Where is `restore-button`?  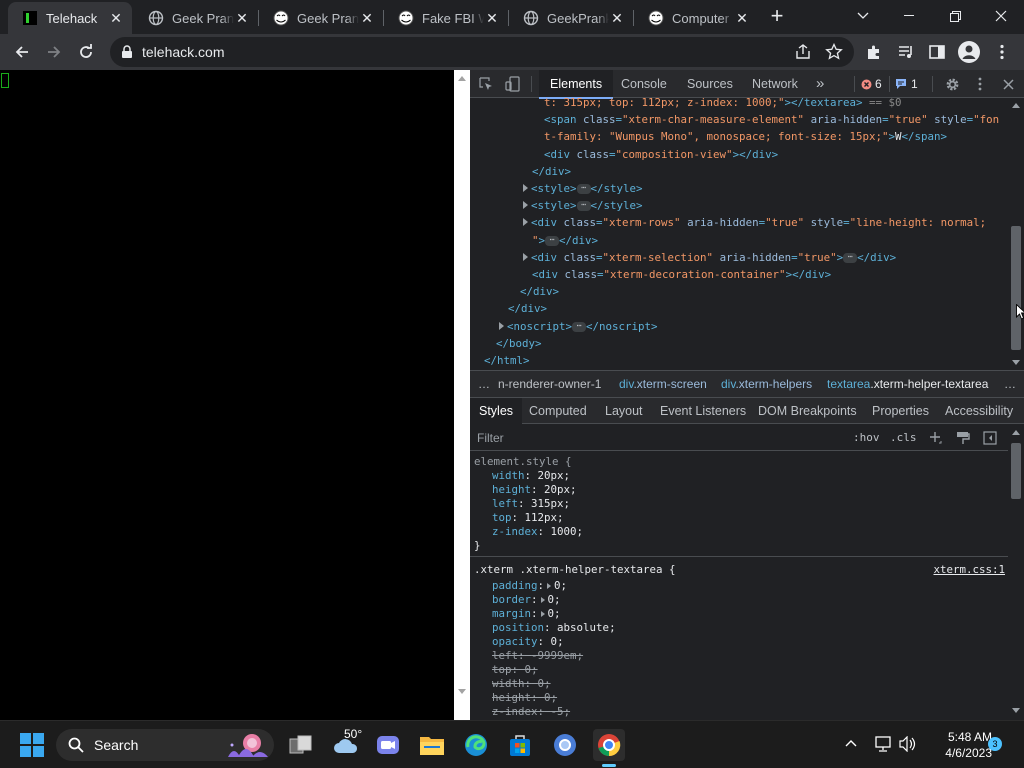 restore-button is located at coordinates (955, 16).